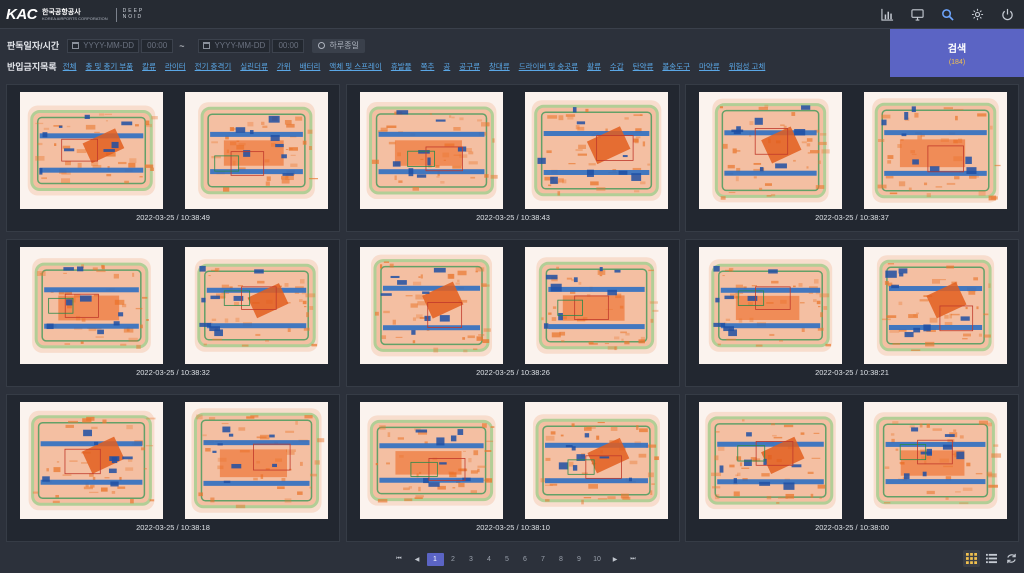 The height and width of the screenshot is (573, 1024). What do you see at coordinates (428, 66) in the screenshot?
I see `category-link: 쪽추` at bounding box center [428, 66].